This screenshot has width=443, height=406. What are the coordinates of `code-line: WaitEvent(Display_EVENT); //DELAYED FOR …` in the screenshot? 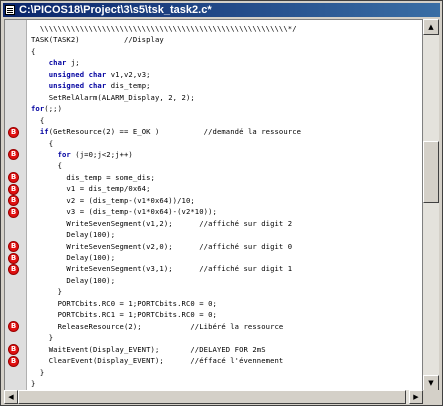 It's located at (148, 350).